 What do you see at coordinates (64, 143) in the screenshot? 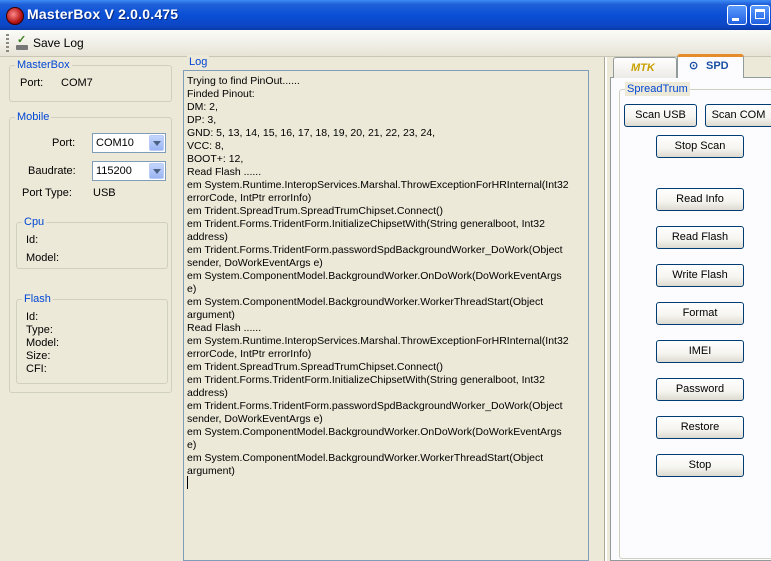
I see `mobile-port-label: Port:` at bounding box center [64, 143].